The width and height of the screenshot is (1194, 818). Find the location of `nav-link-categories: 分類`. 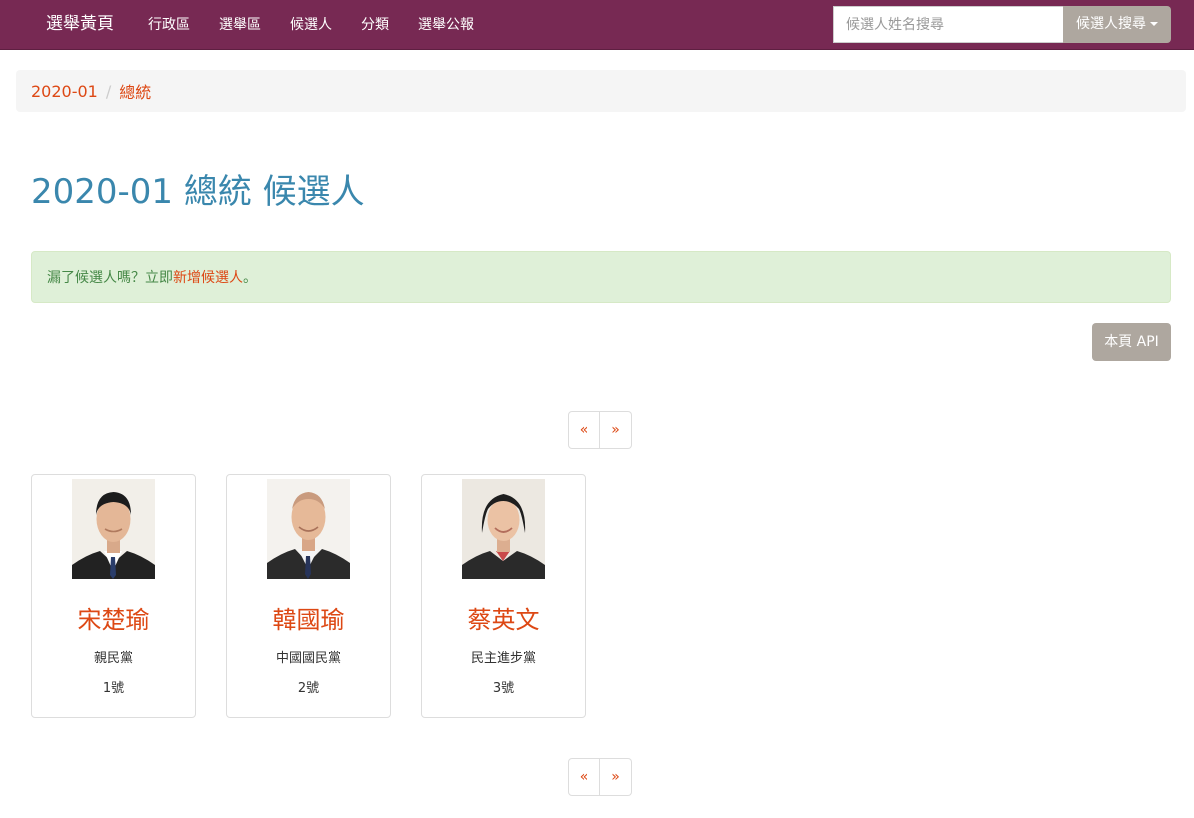

nav-link-categories: 分類 is located at coordinates (375, 25).